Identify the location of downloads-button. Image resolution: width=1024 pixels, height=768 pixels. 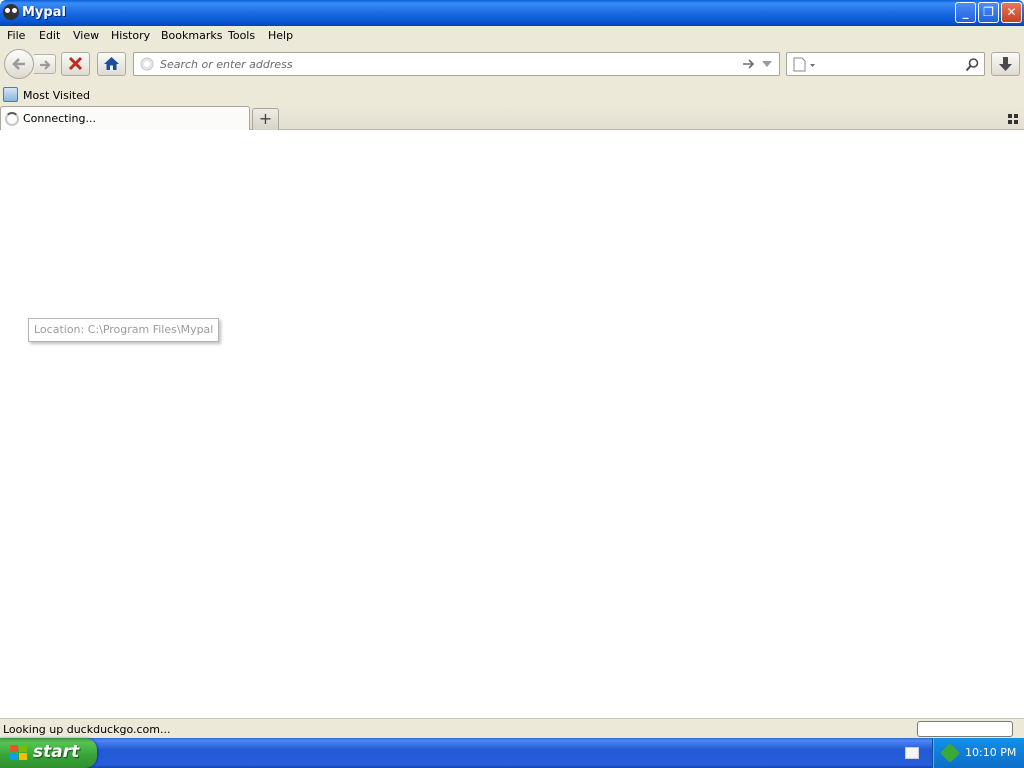
(1005, 64).